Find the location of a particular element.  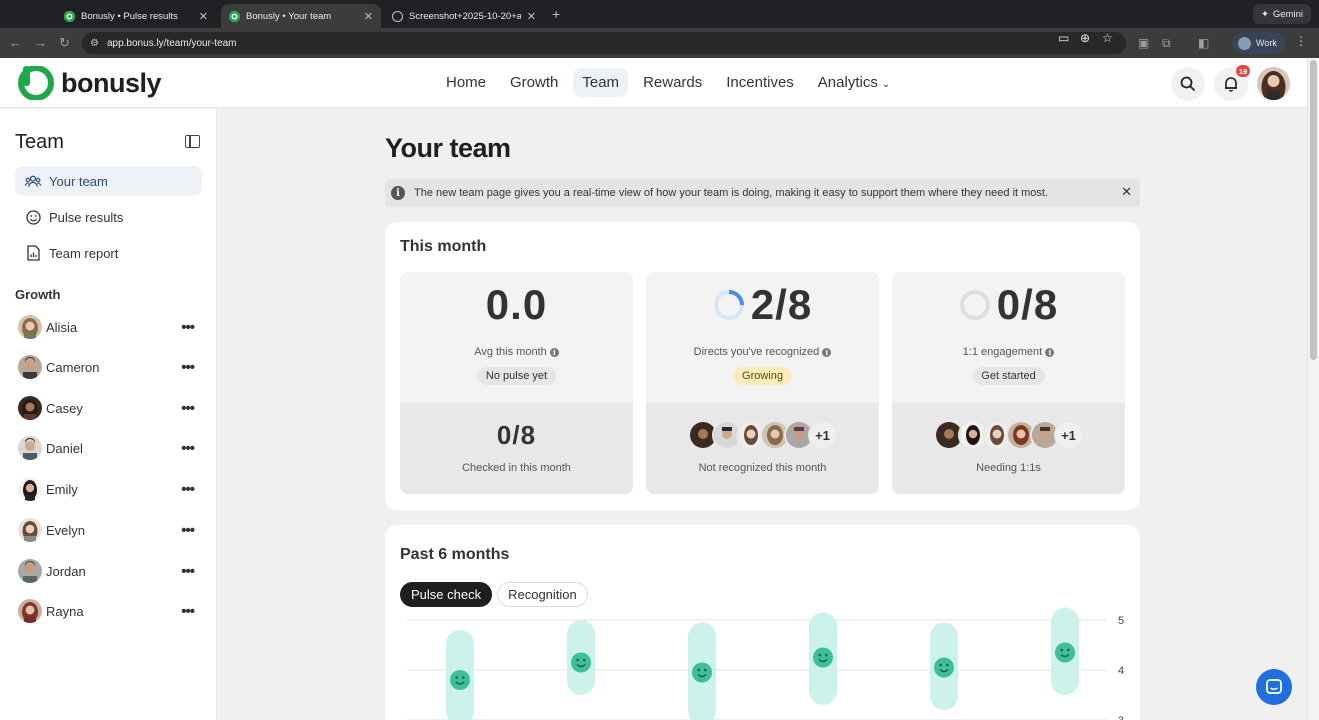

sidebar-item-pulse-results: Pulse results is located at coordinates (108, 217).